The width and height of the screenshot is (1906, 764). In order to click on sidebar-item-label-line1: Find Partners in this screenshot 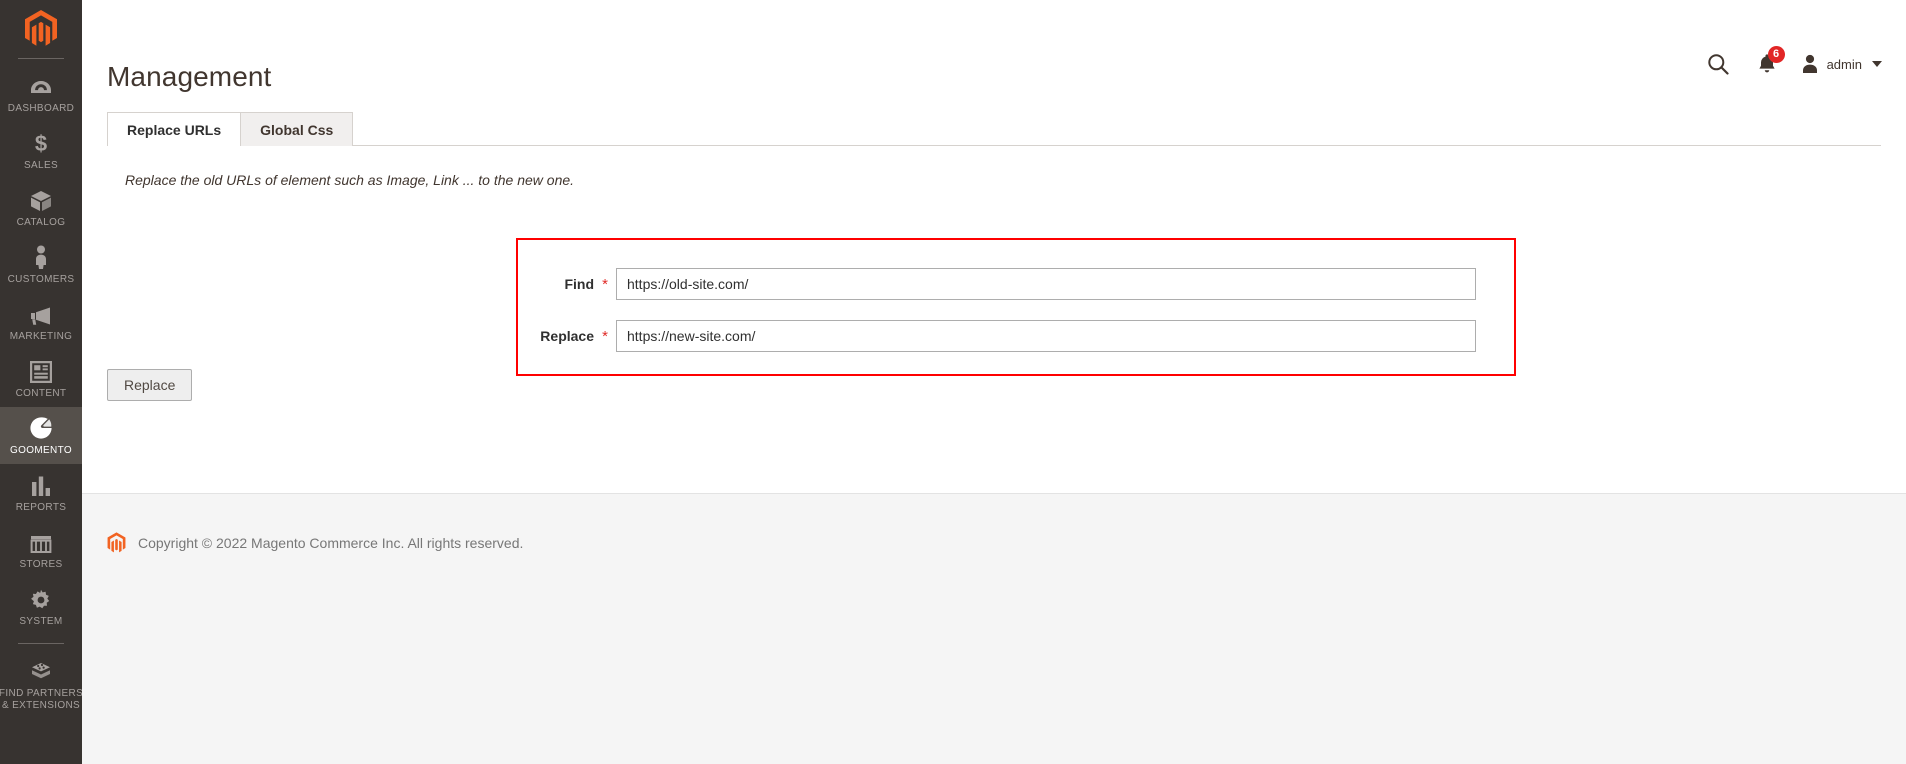, I will do `click(41, 693)`.